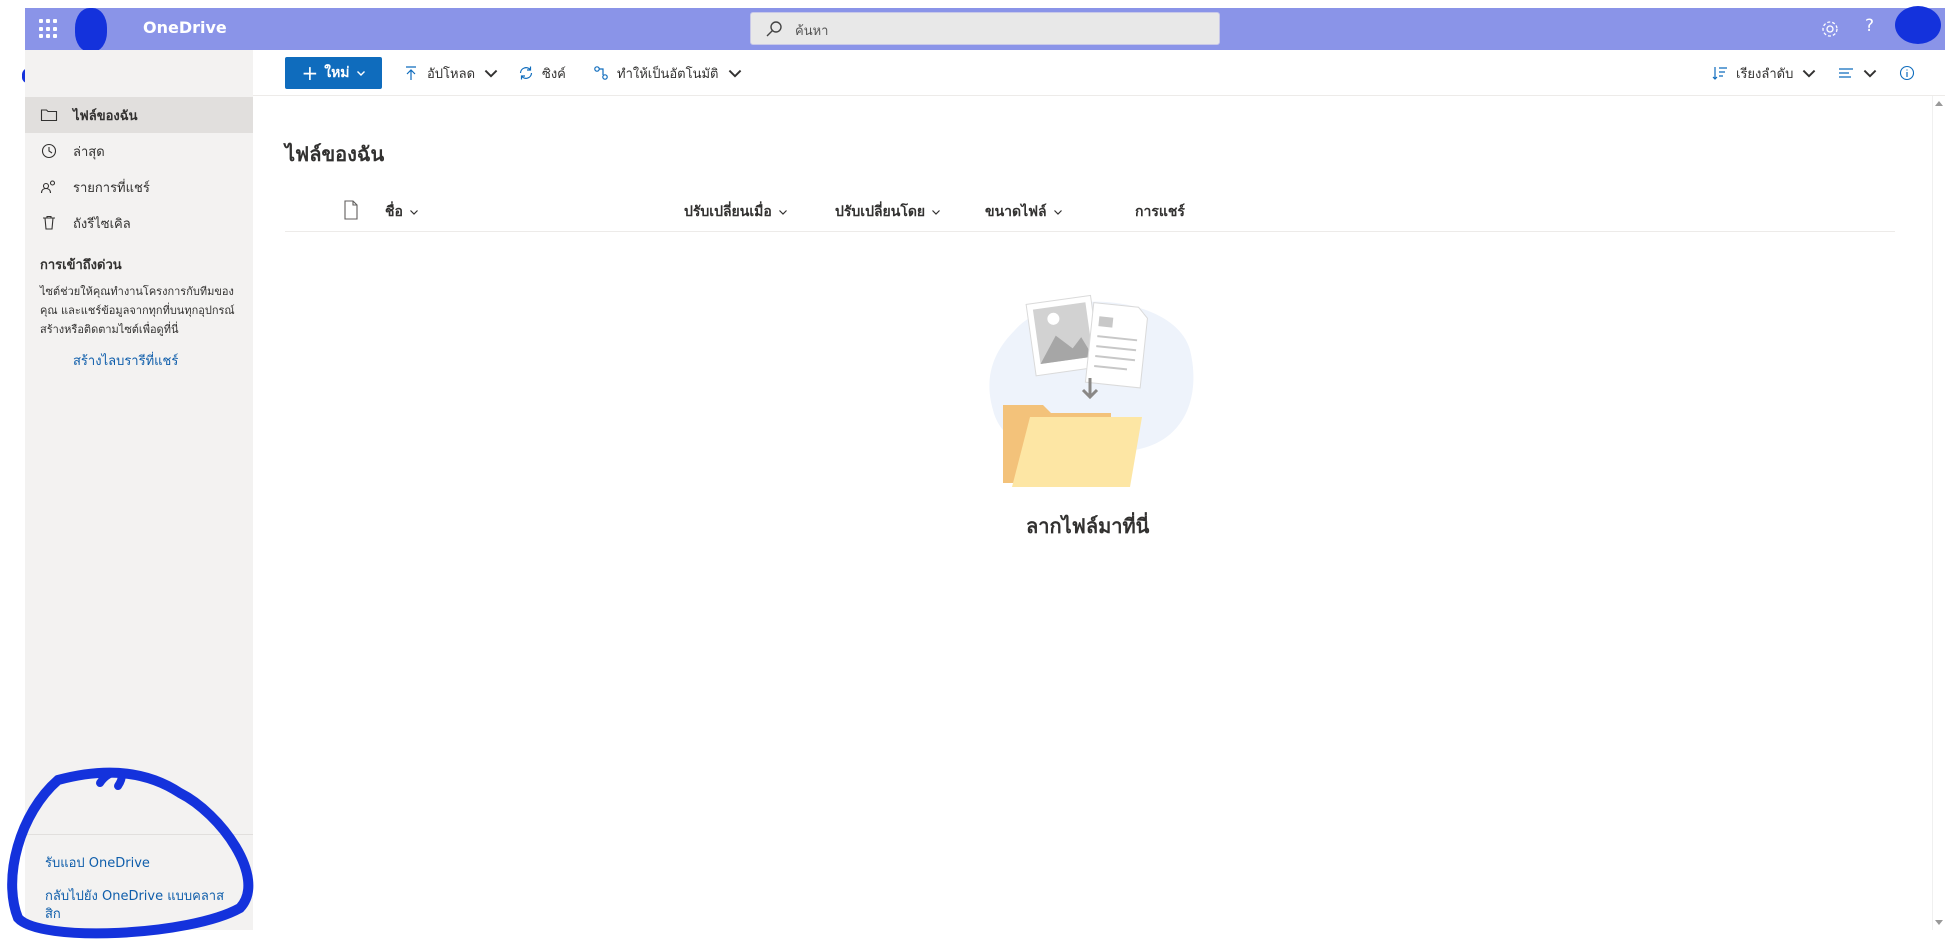  What do you see at coordinates (880, 212) in the screenshot?
I see `column-header-label: ปรับเปลี่ยนโดย` at bounding box center [880, 212].